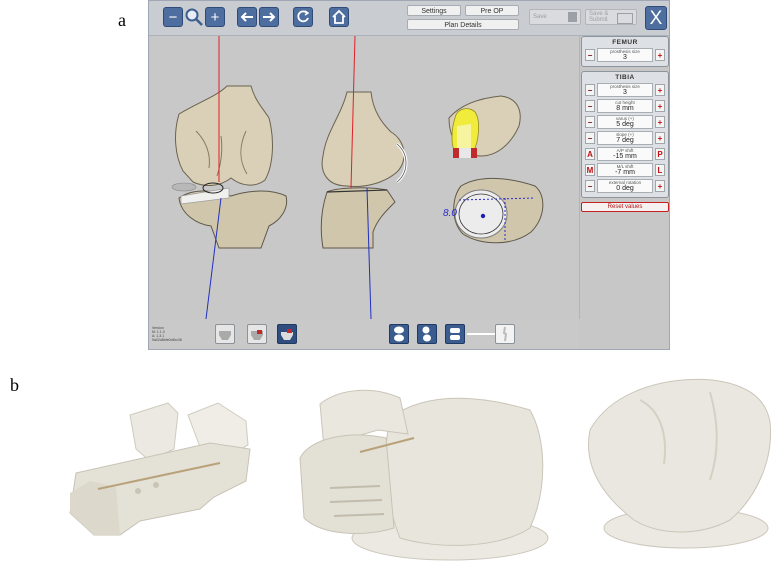  I want to click on undo-arrow-icon, so click(247, 17).